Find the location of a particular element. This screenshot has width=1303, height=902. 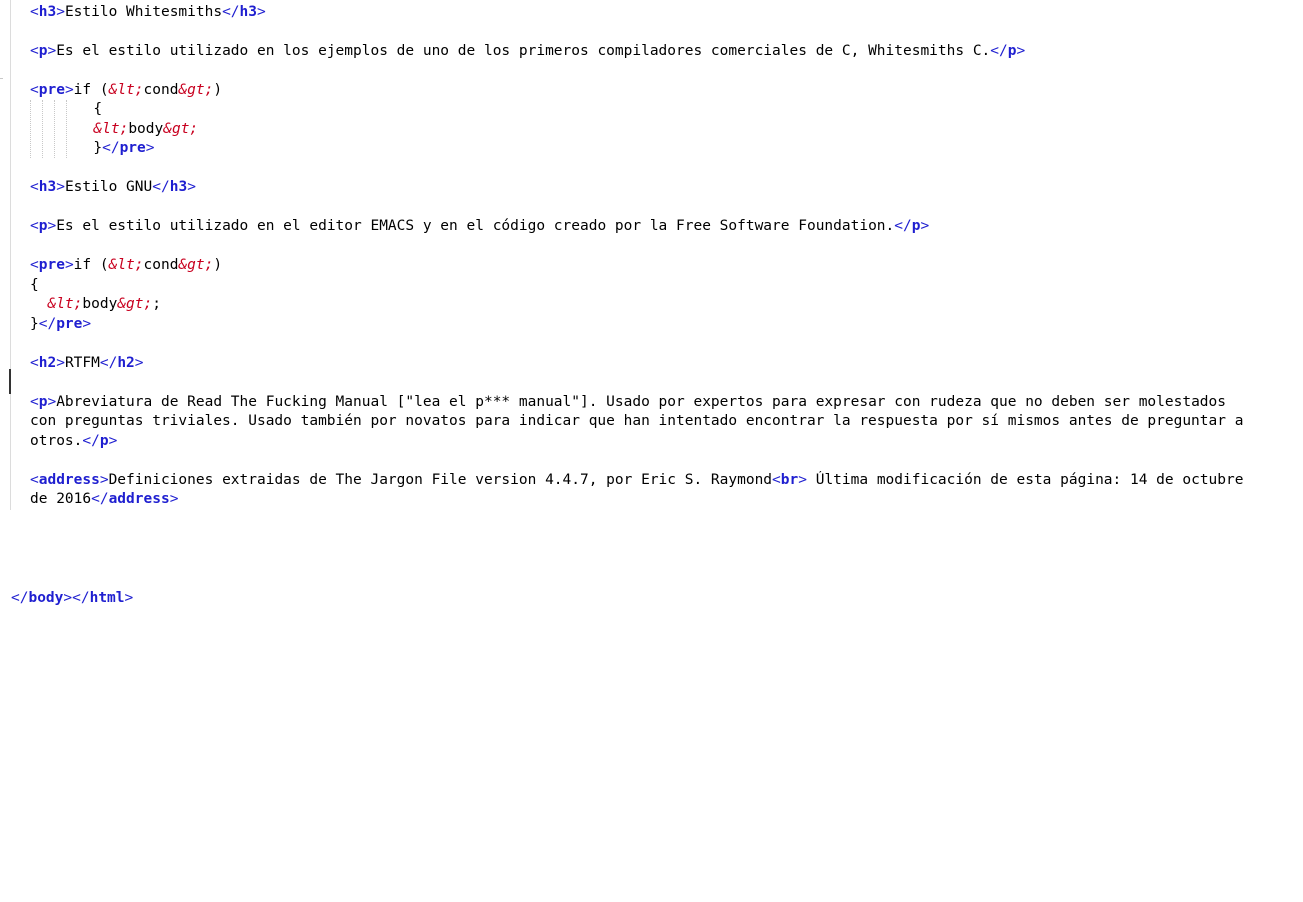

tag-name: br is located at coordinates (789, 480).